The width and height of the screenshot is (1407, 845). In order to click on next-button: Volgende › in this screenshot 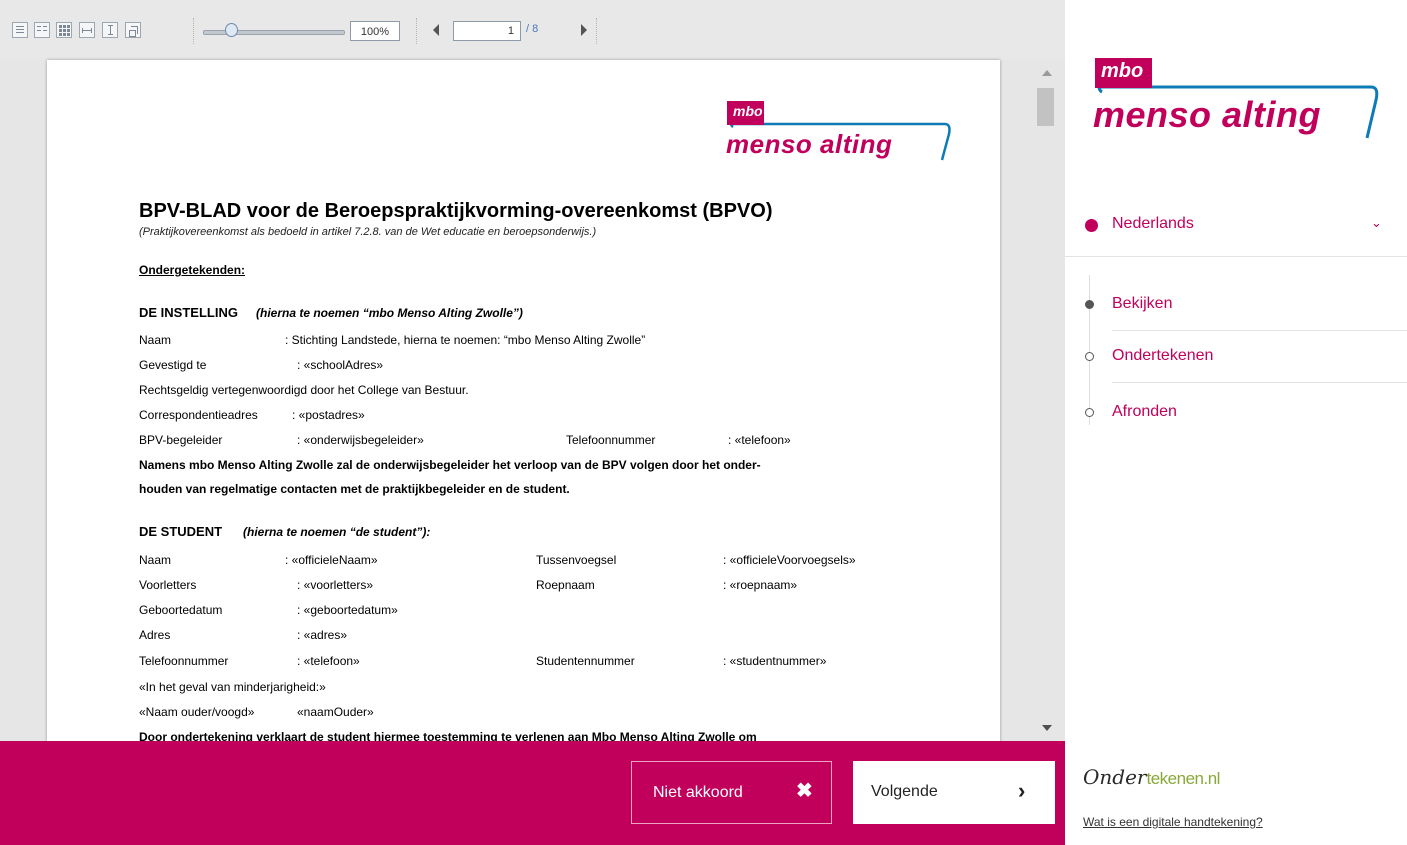, I will do `click(954, 792)`.